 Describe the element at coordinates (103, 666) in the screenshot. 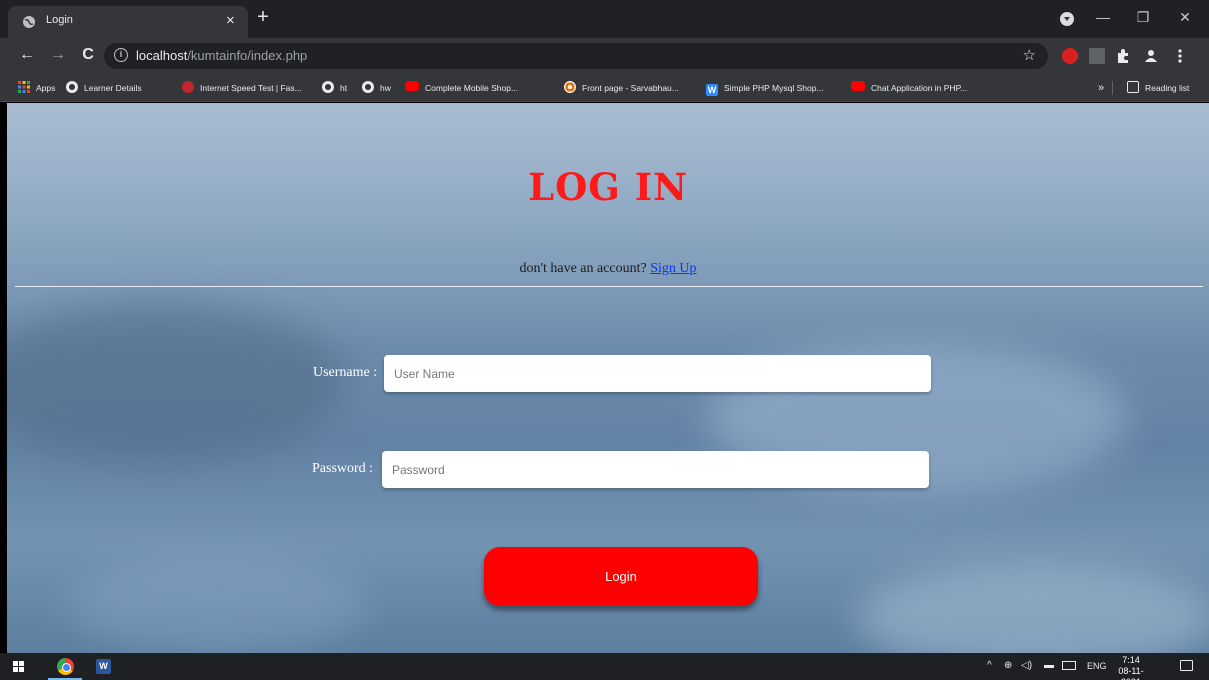

I see `word-taskbar-icon: W` at that location.